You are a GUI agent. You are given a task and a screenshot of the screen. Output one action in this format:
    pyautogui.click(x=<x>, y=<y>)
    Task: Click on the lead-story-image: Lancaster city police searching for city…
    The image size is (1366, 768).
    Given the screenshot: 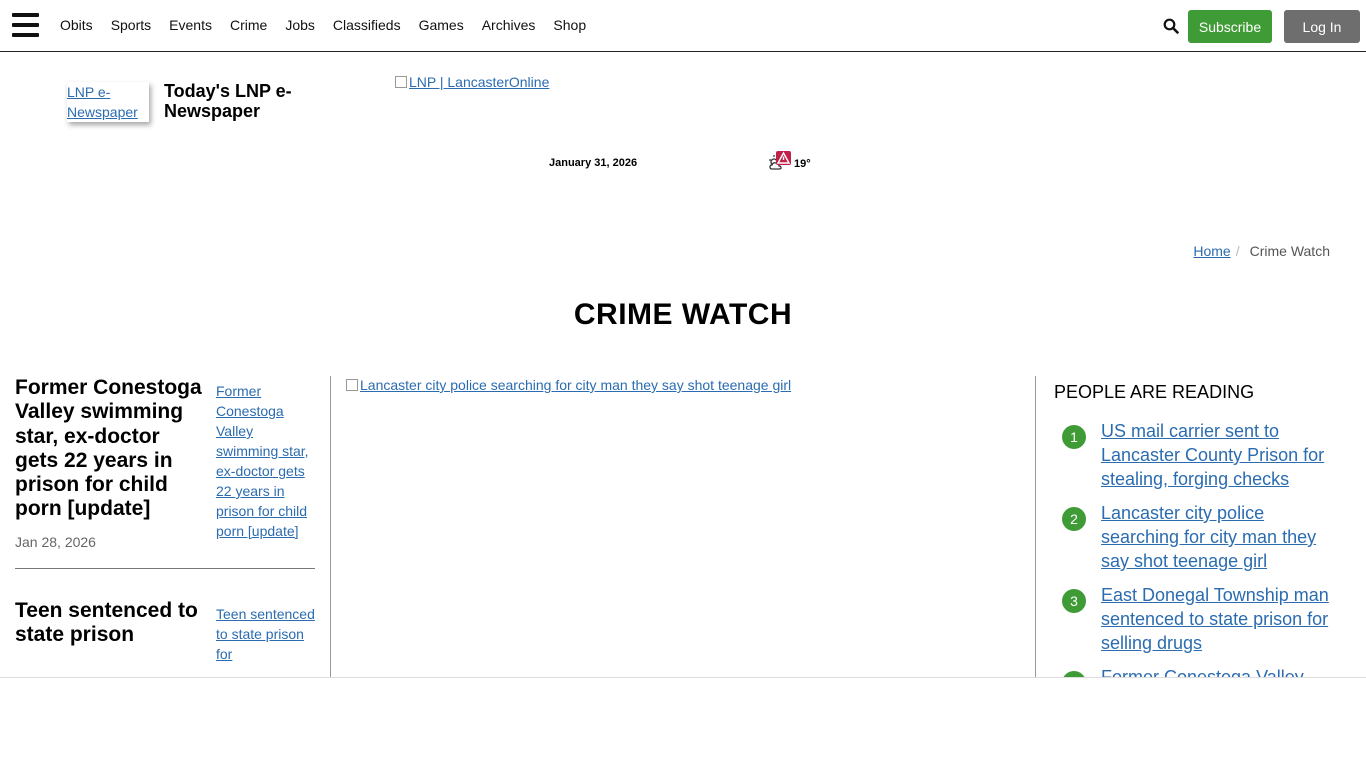 What is the action you would take?
    pyautogui.click(x=568, y=385)
    